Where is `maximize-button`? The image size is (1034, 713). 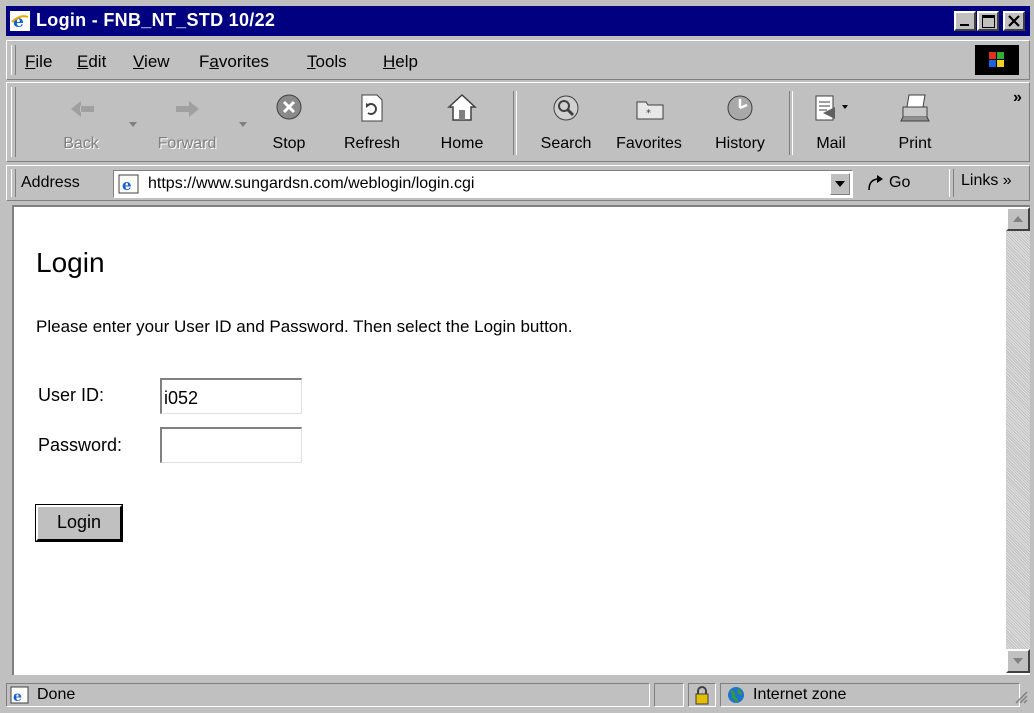
maximize-button is located at coordinates (988, 21).